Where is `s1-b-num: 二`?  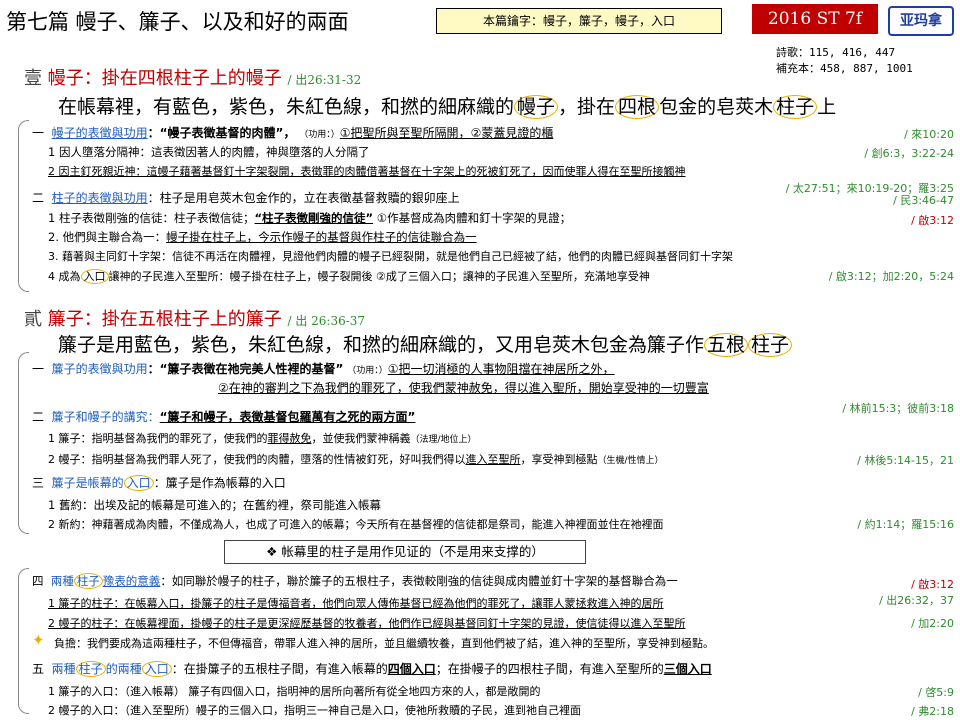 s1-b-num: 二 is located at coordinates (38, 198).